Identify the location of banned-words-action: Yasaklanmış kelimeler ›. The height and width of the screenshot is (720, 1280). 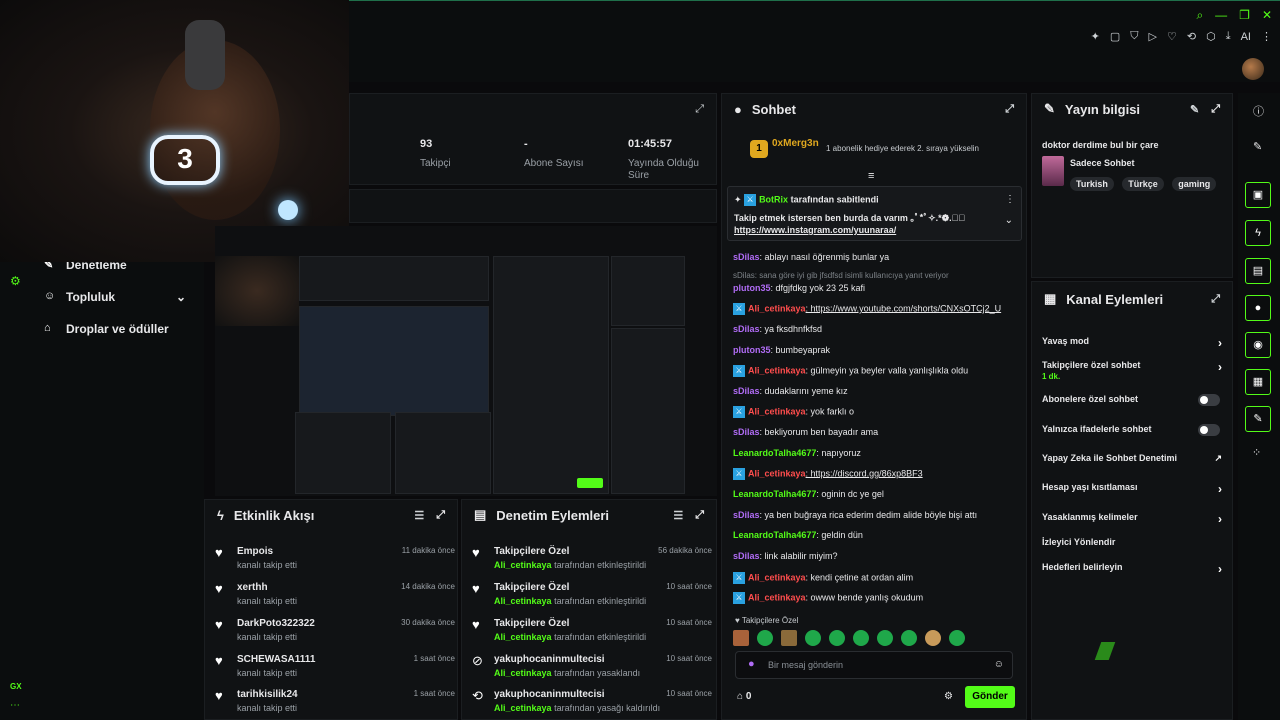
(1135, 519).